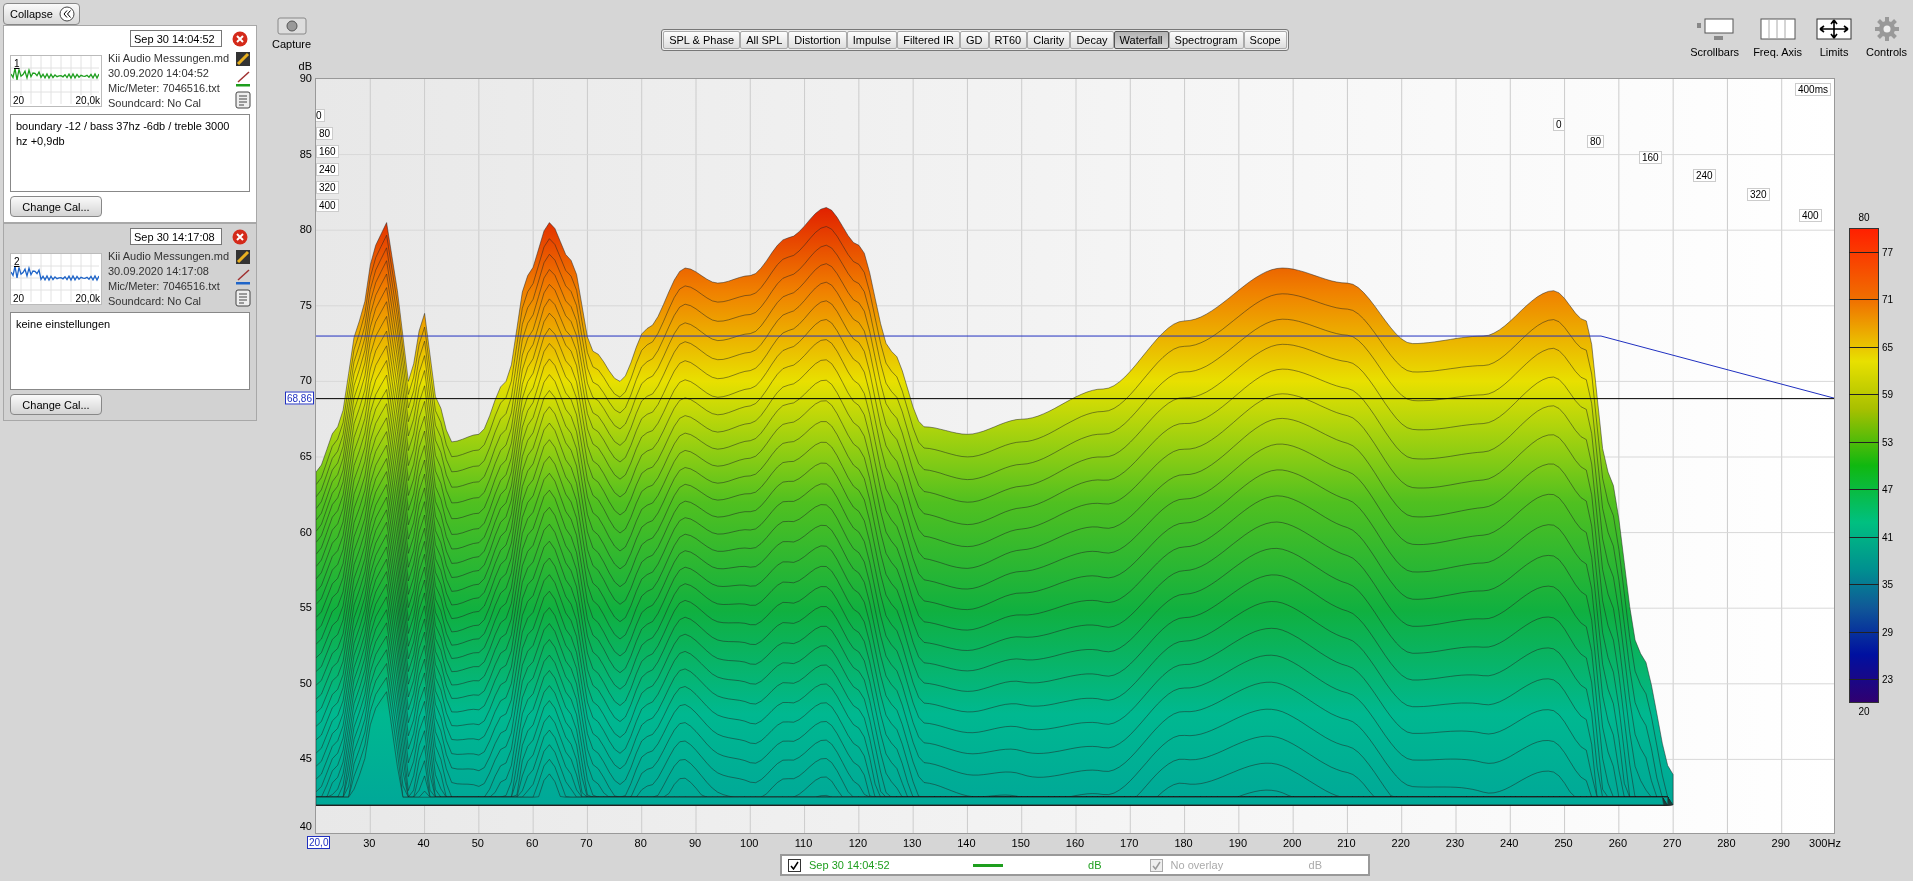  I want to click on view-tab: RT60, so click(1008, 40).